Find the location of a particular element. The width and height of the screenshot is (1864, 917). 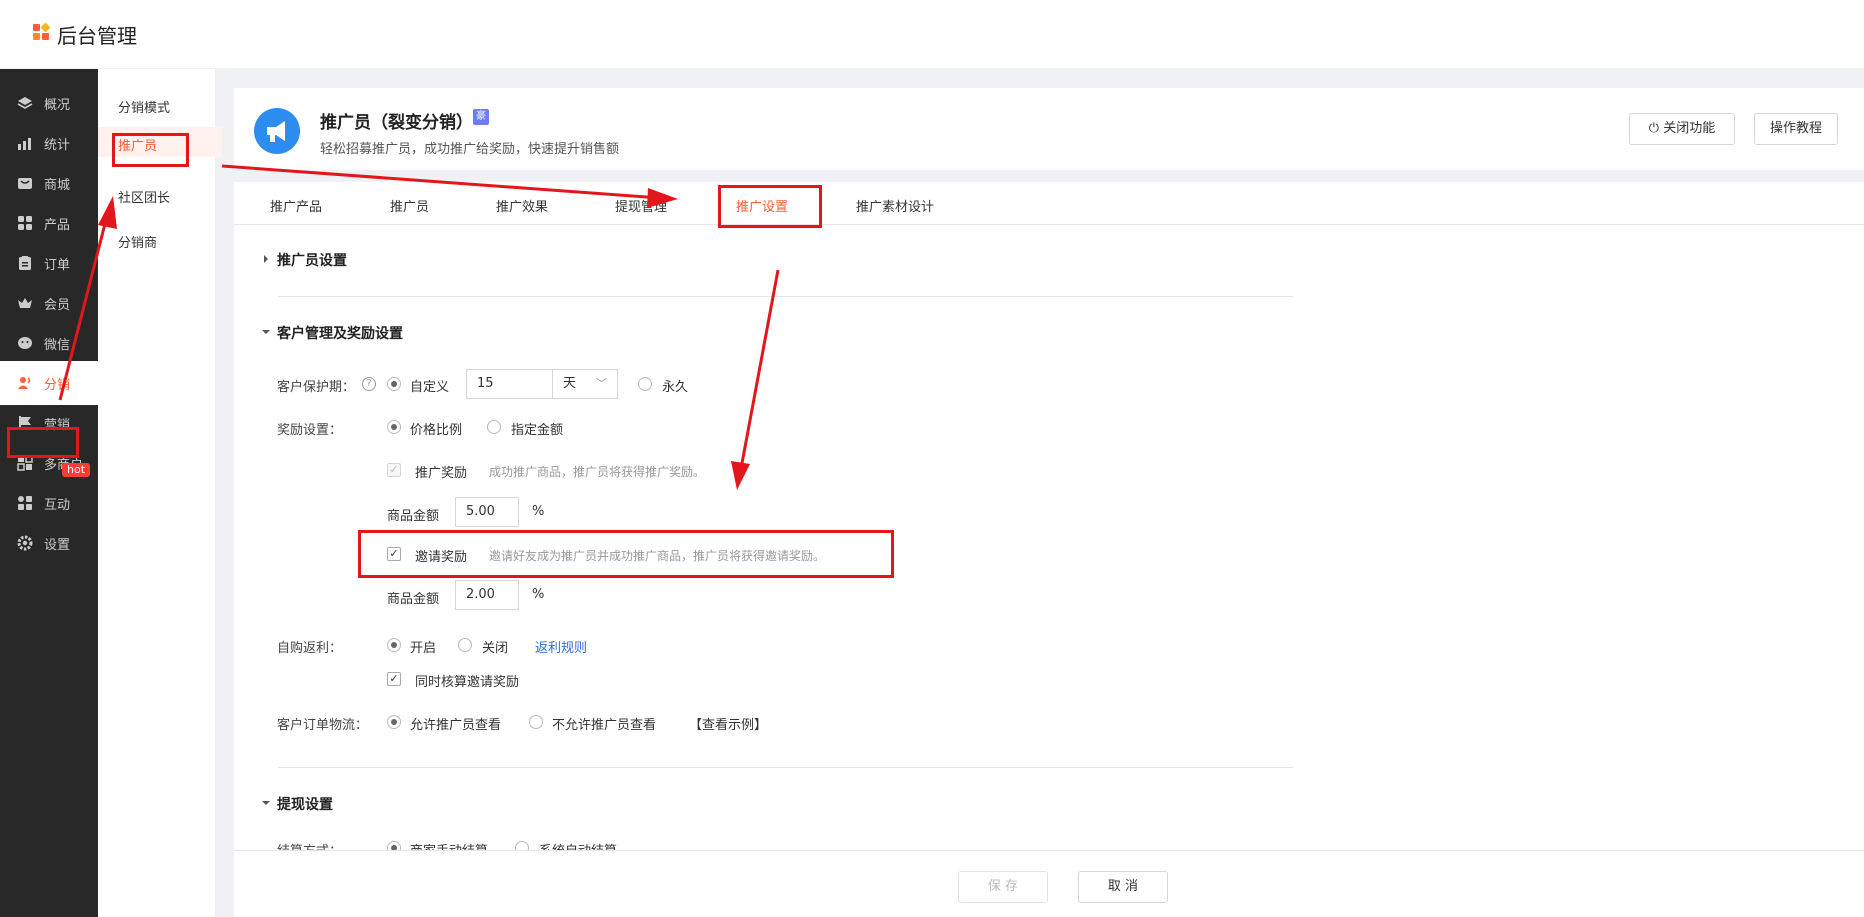

protect-days-input: 15 is located at coordinates (510, 384).